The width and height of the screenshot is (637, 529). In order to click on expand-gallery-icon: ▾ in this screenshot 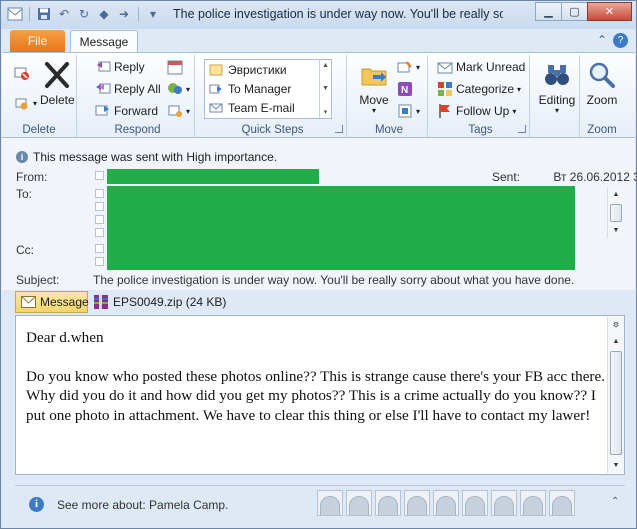, I will do `click(326, 112)`.